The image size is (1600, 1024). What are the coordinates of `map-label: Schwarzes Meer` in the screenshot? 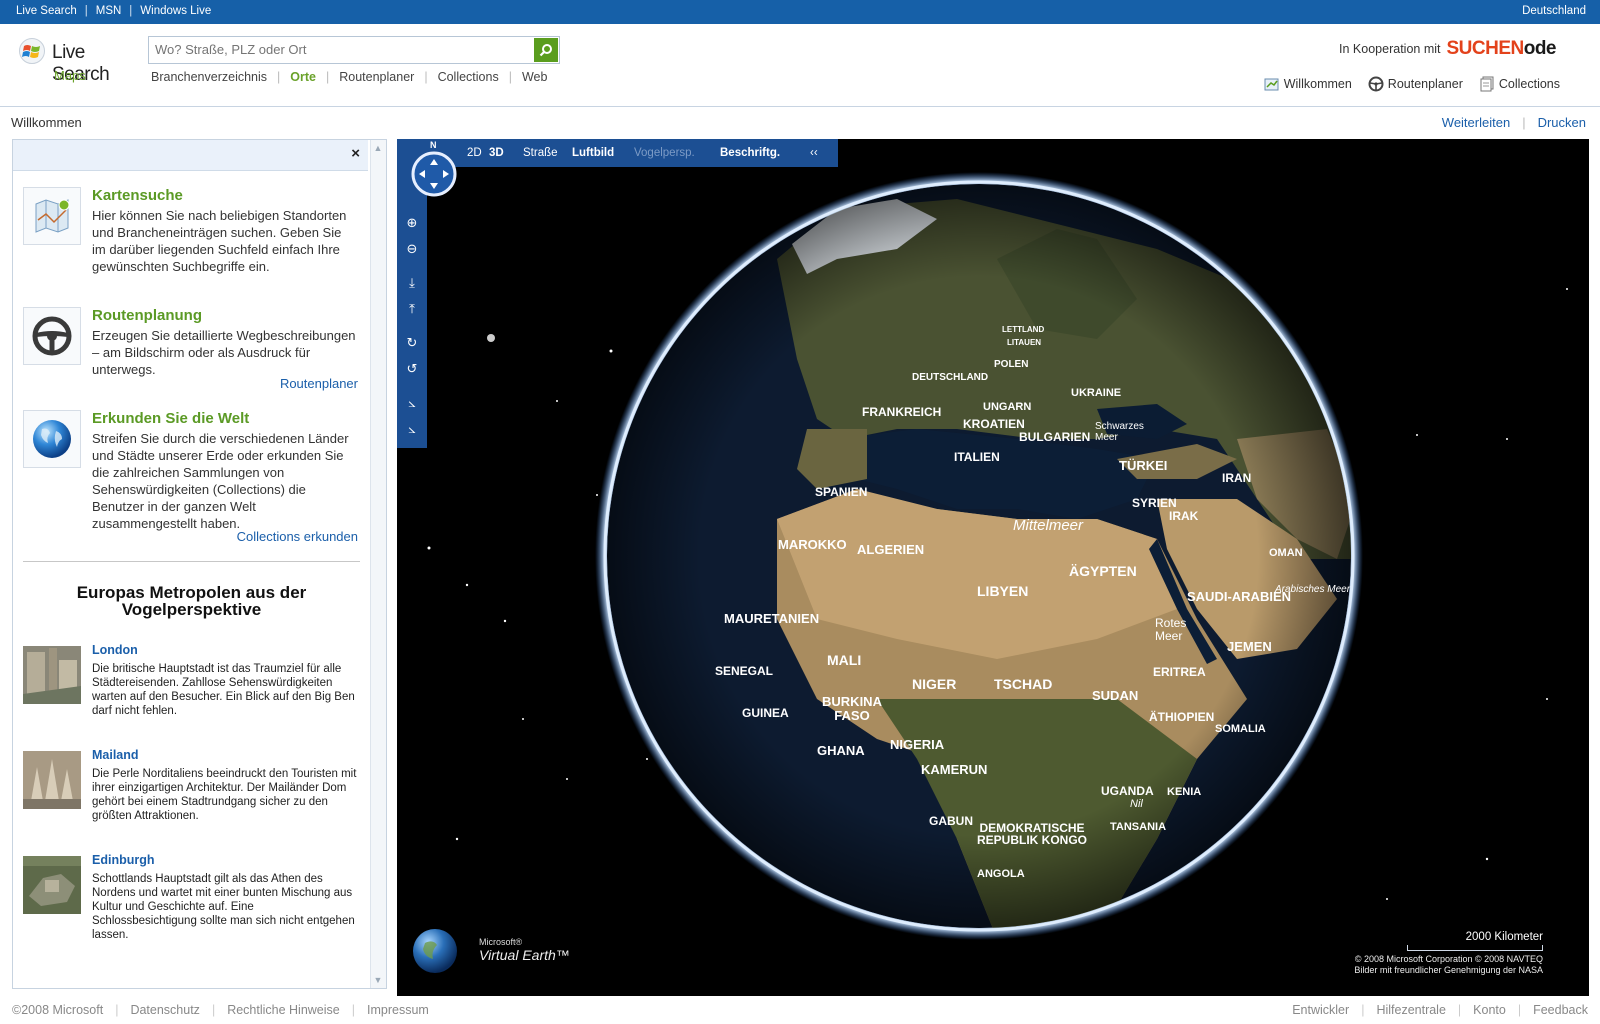 It's located at (1125, 432).